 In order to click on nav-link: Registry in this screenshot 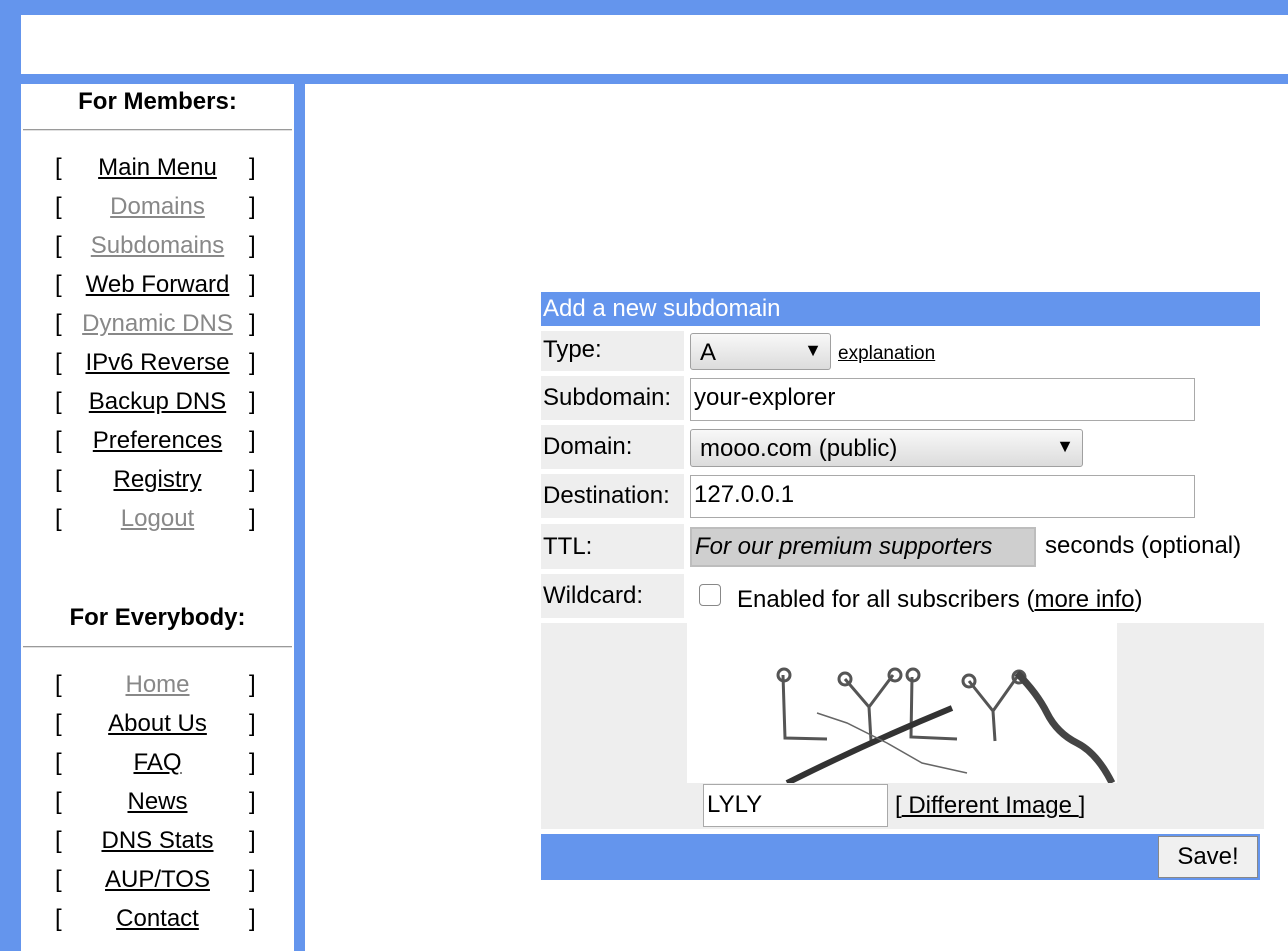, I will do `click(157, 480)`.